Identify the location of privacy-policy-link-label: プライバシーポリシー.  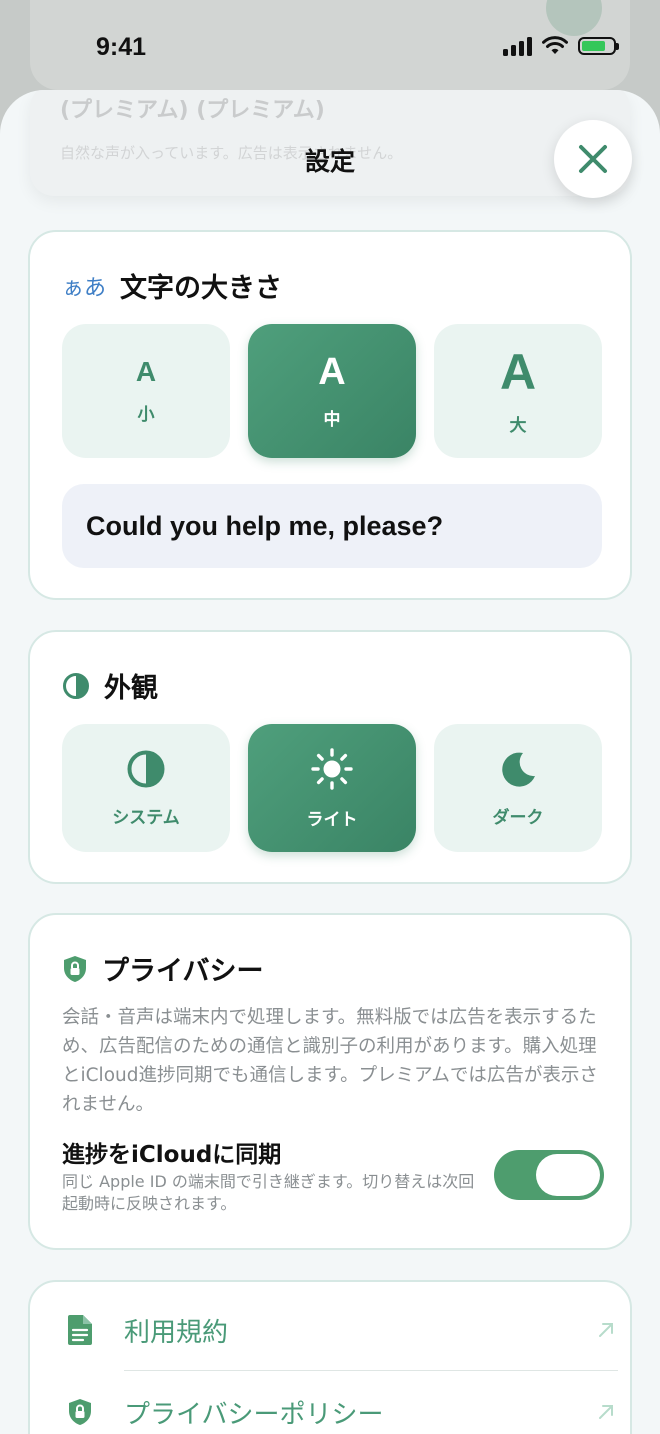
(254, 1414).